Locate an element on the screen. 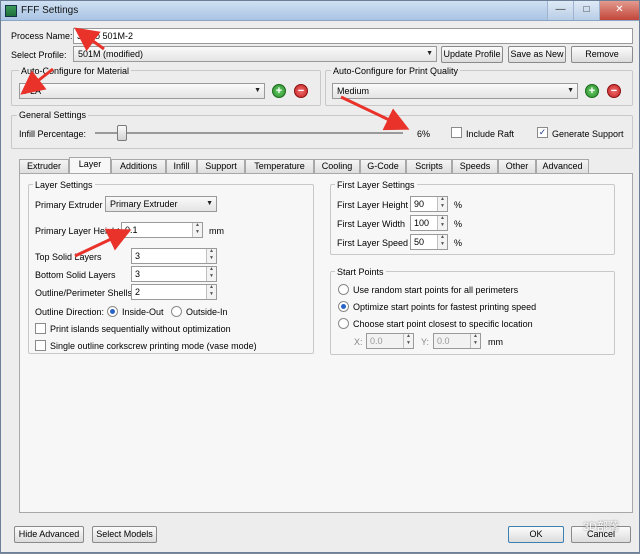 Image resolution: width=640 pixels, height=554 pixels. quality-group-title: Auto-Configure for Print Quality is located at coordinates (396, 71).